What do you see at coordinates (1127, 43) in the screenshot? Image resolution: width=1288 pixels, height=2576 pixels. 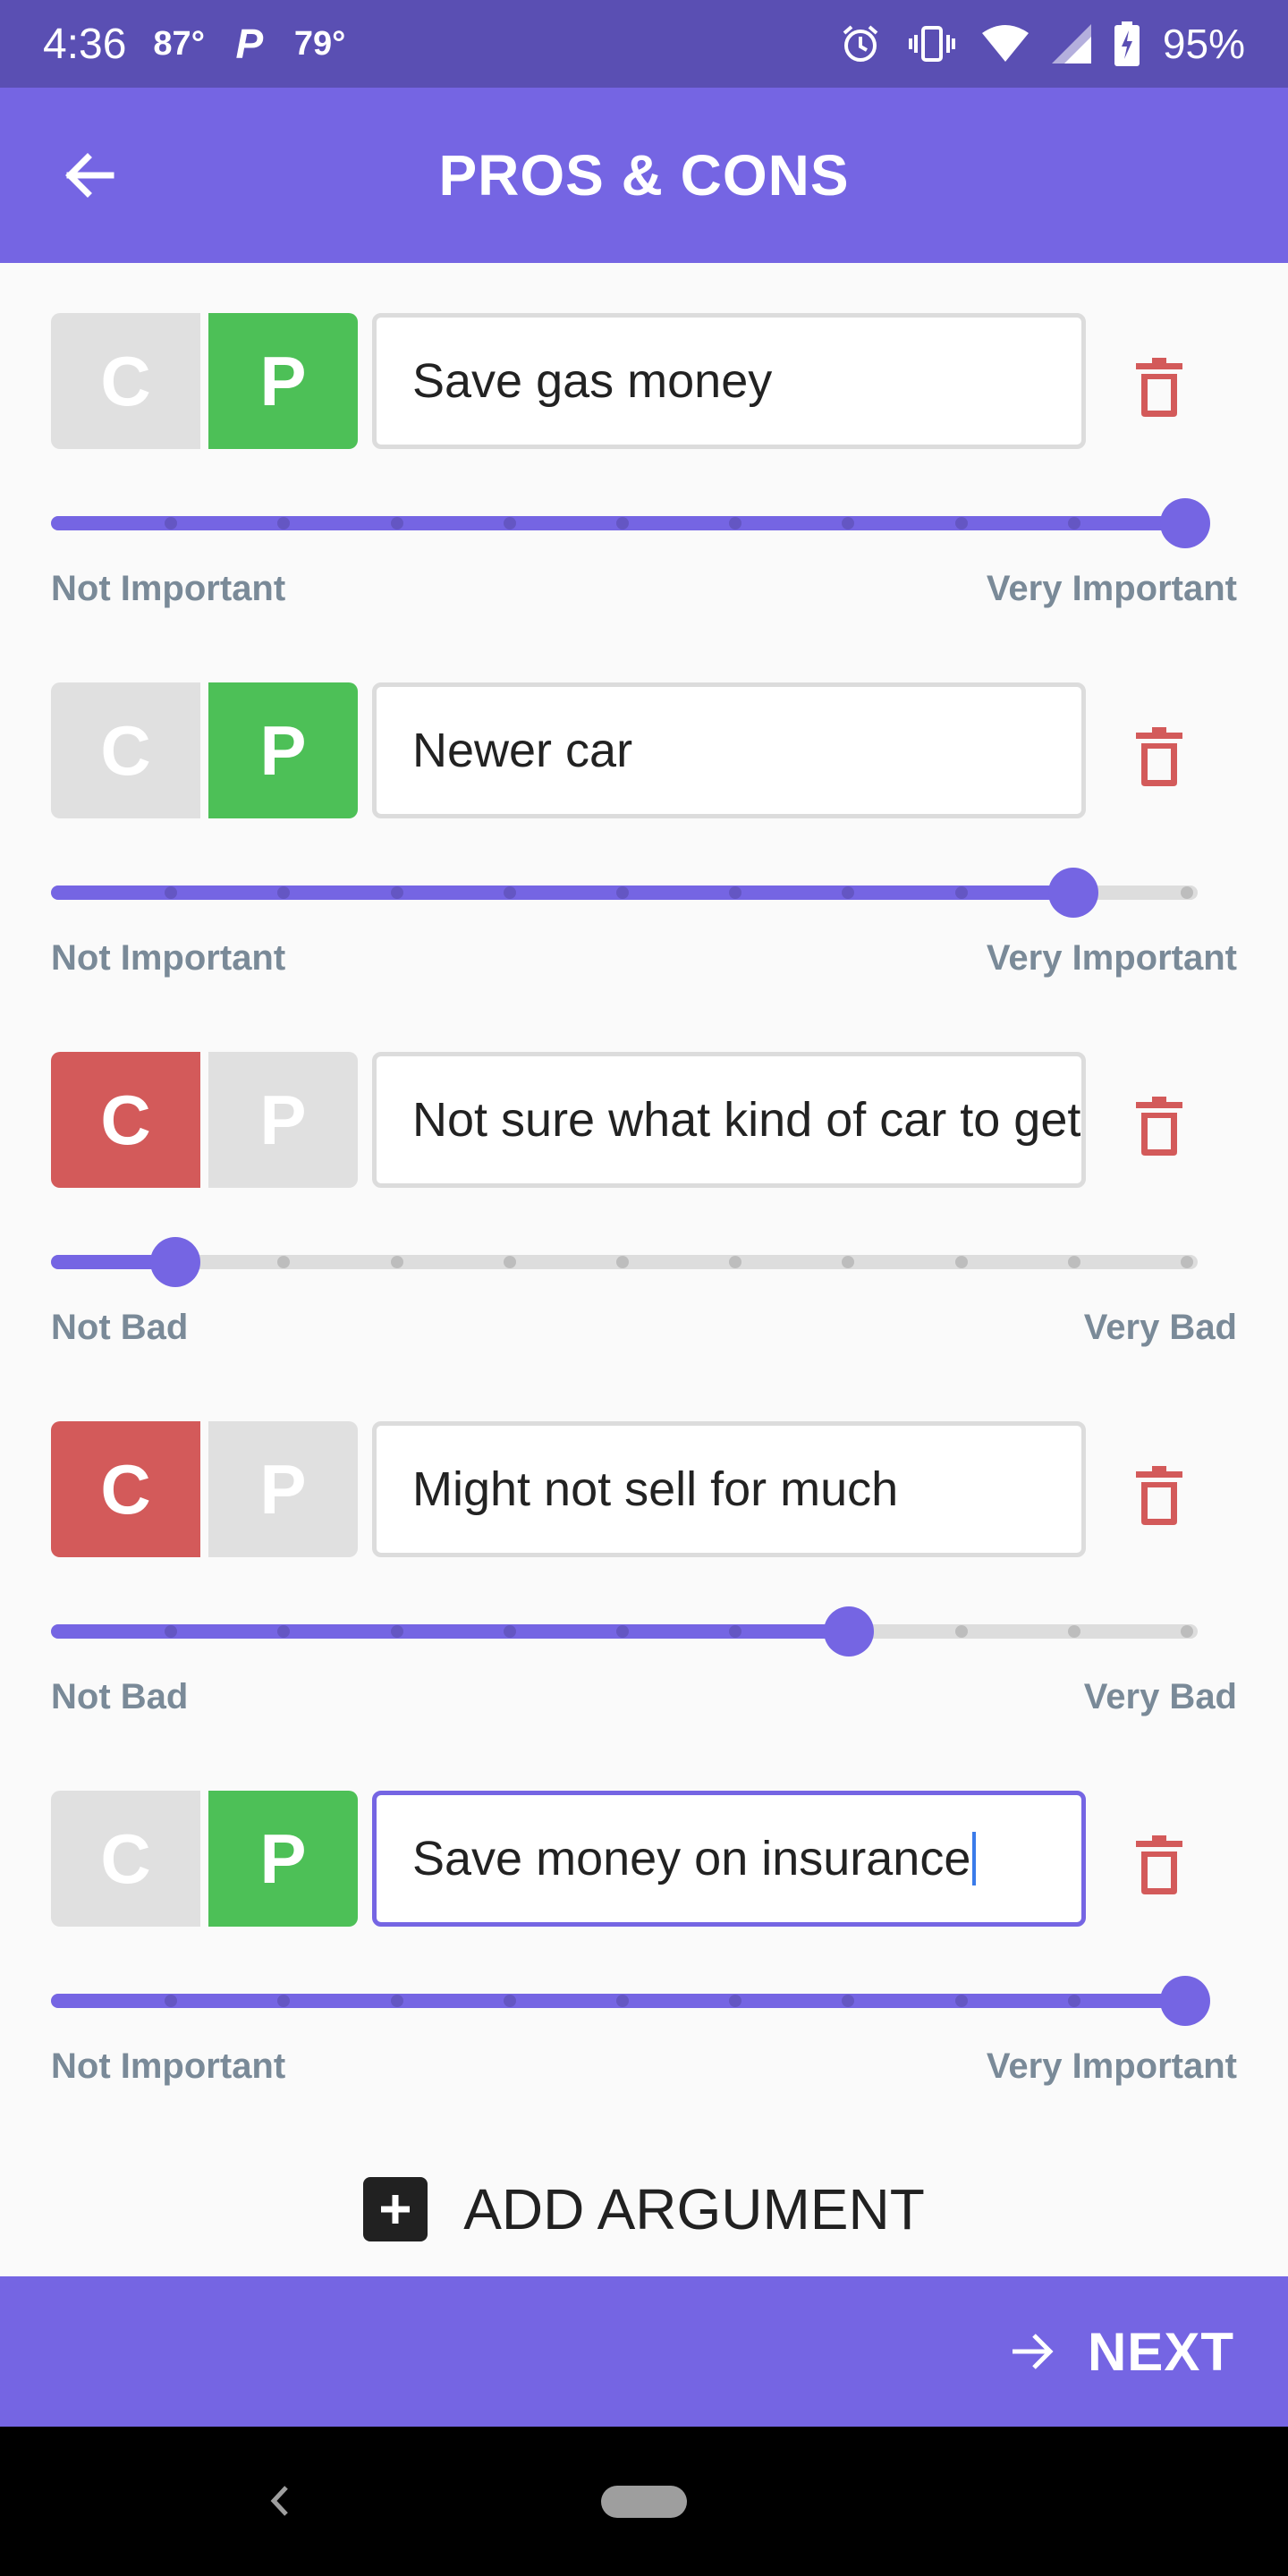 I see `battery-charging-icon` at bounding box center [1127, 43].